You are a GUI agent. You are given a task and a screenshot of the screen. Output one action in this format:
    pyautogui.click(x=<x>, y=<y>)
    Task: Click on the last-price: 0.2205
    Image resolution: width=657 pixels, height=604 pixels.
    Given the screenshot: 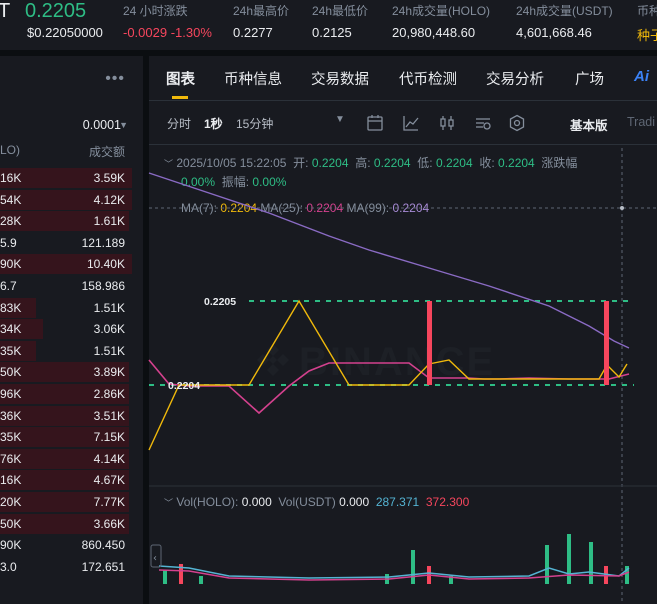 What is the action you would take?
    pyautogui.click(x=56, y=11)
    